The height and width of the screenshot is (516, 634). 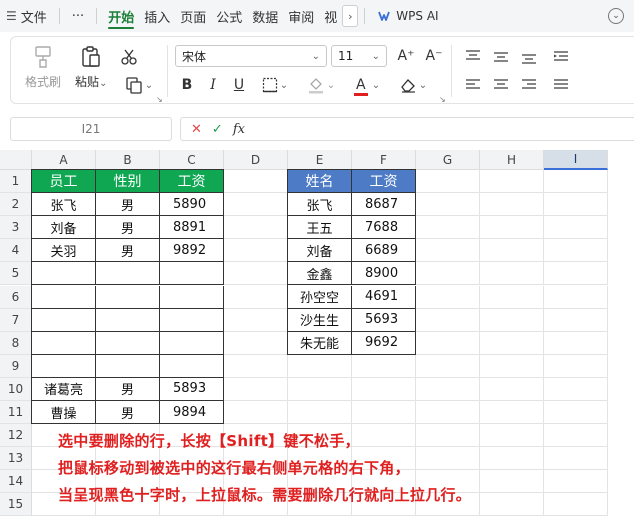 I want to click on table-cell: 曹操, so click(x=64, y=413).